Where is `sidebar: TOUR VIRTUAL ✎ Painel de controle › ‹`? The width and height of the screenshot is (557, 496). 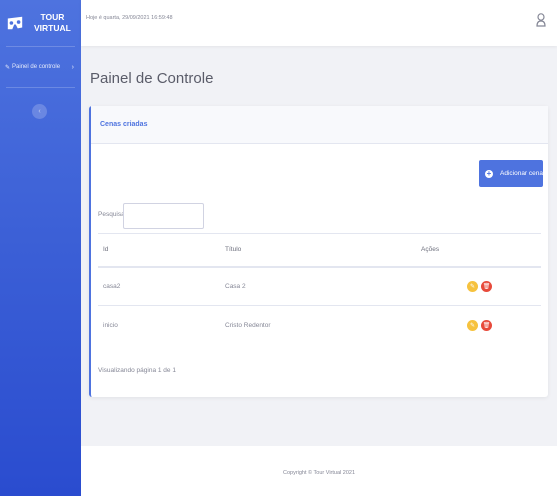 sidebar: TOUR VIRTUAL ✎ Painel de controle › ‹ is located at coordinates (40, 248).